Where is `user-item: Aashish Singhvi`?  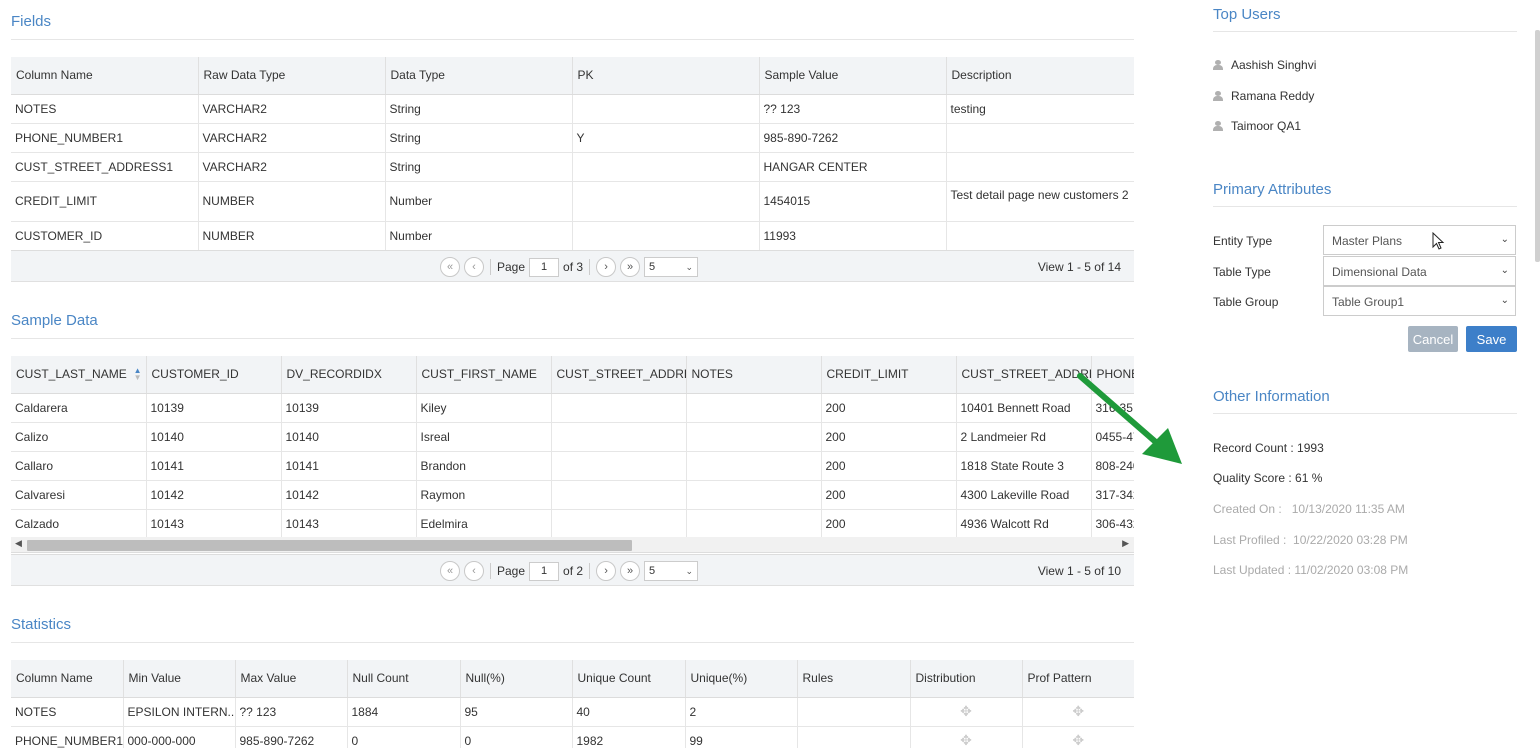
user-item: Aashish Singhvi is located at coordinates (1264, 65).